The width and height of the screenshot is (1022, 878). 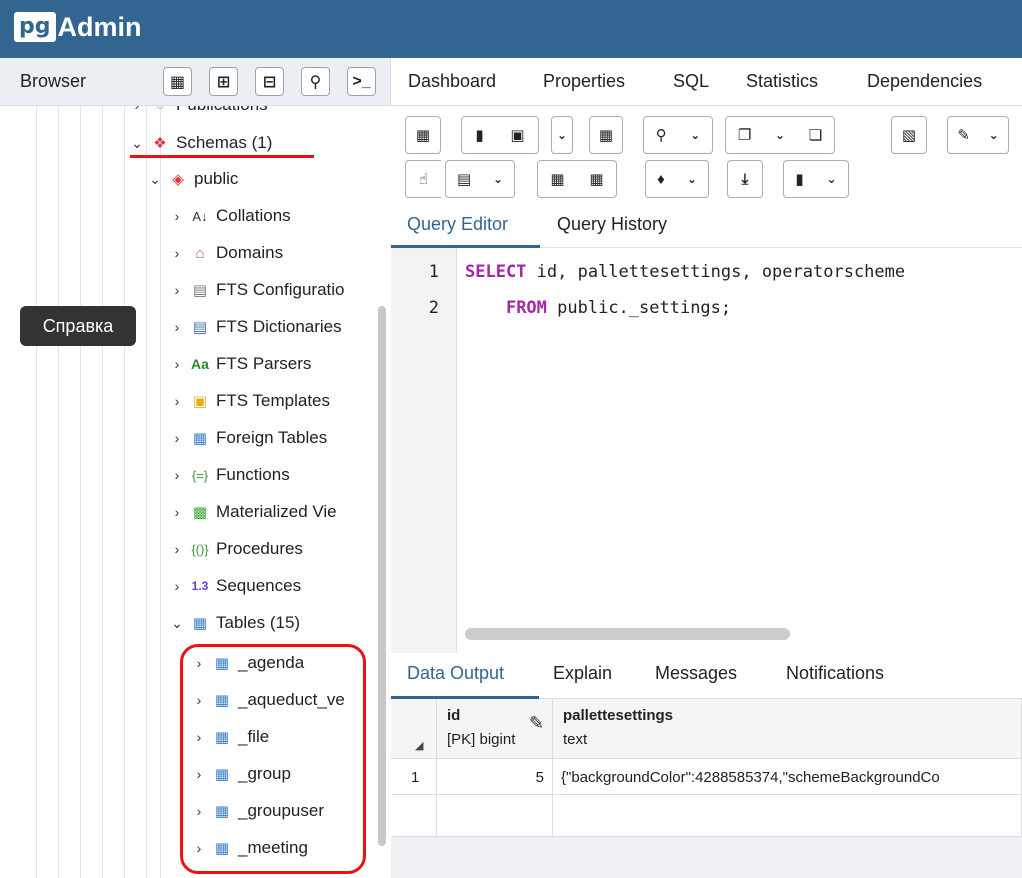 What do you see at coordinates (479, 135) in the screenshot?
I see `open-folder-icon: ▮` at bounding box center [479, 135].